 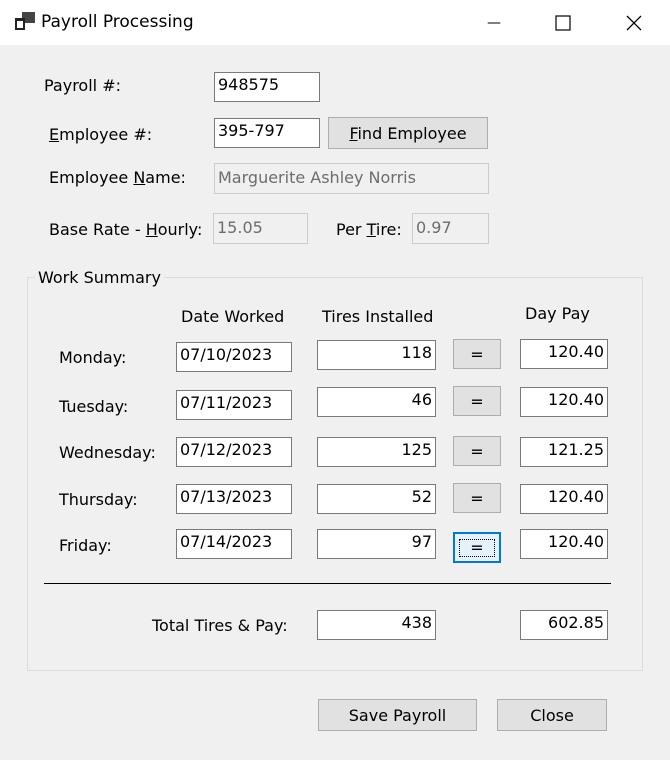 What do you see at coordinates (99, 277) in the screenshot?
I see `work-summary-title: Work Summary` at bounding box center [99, 277].